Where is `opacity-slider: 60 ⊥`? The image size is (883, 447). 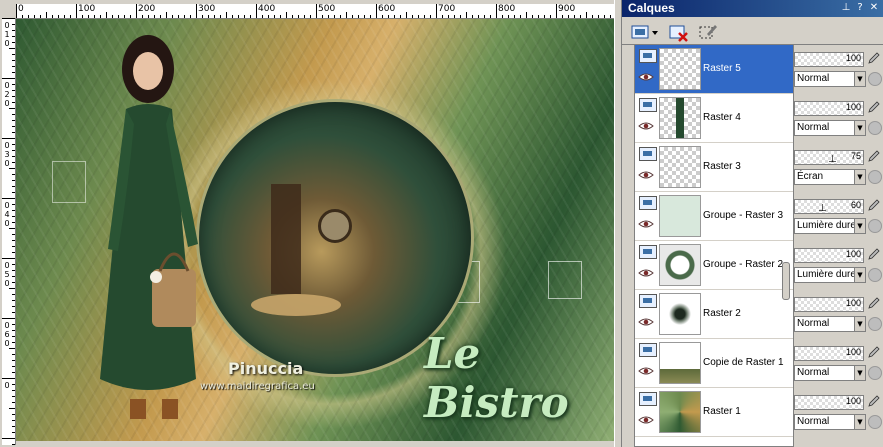
opacity-slider: 60 ⊥ is located at coordinates (829, 206).